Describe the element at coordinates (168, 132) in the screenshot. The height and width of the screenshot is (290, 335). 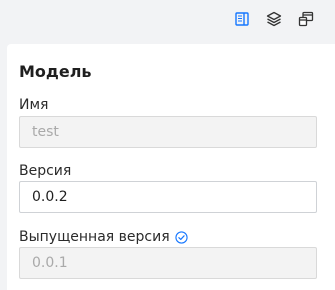
I see `name-input` at that location.